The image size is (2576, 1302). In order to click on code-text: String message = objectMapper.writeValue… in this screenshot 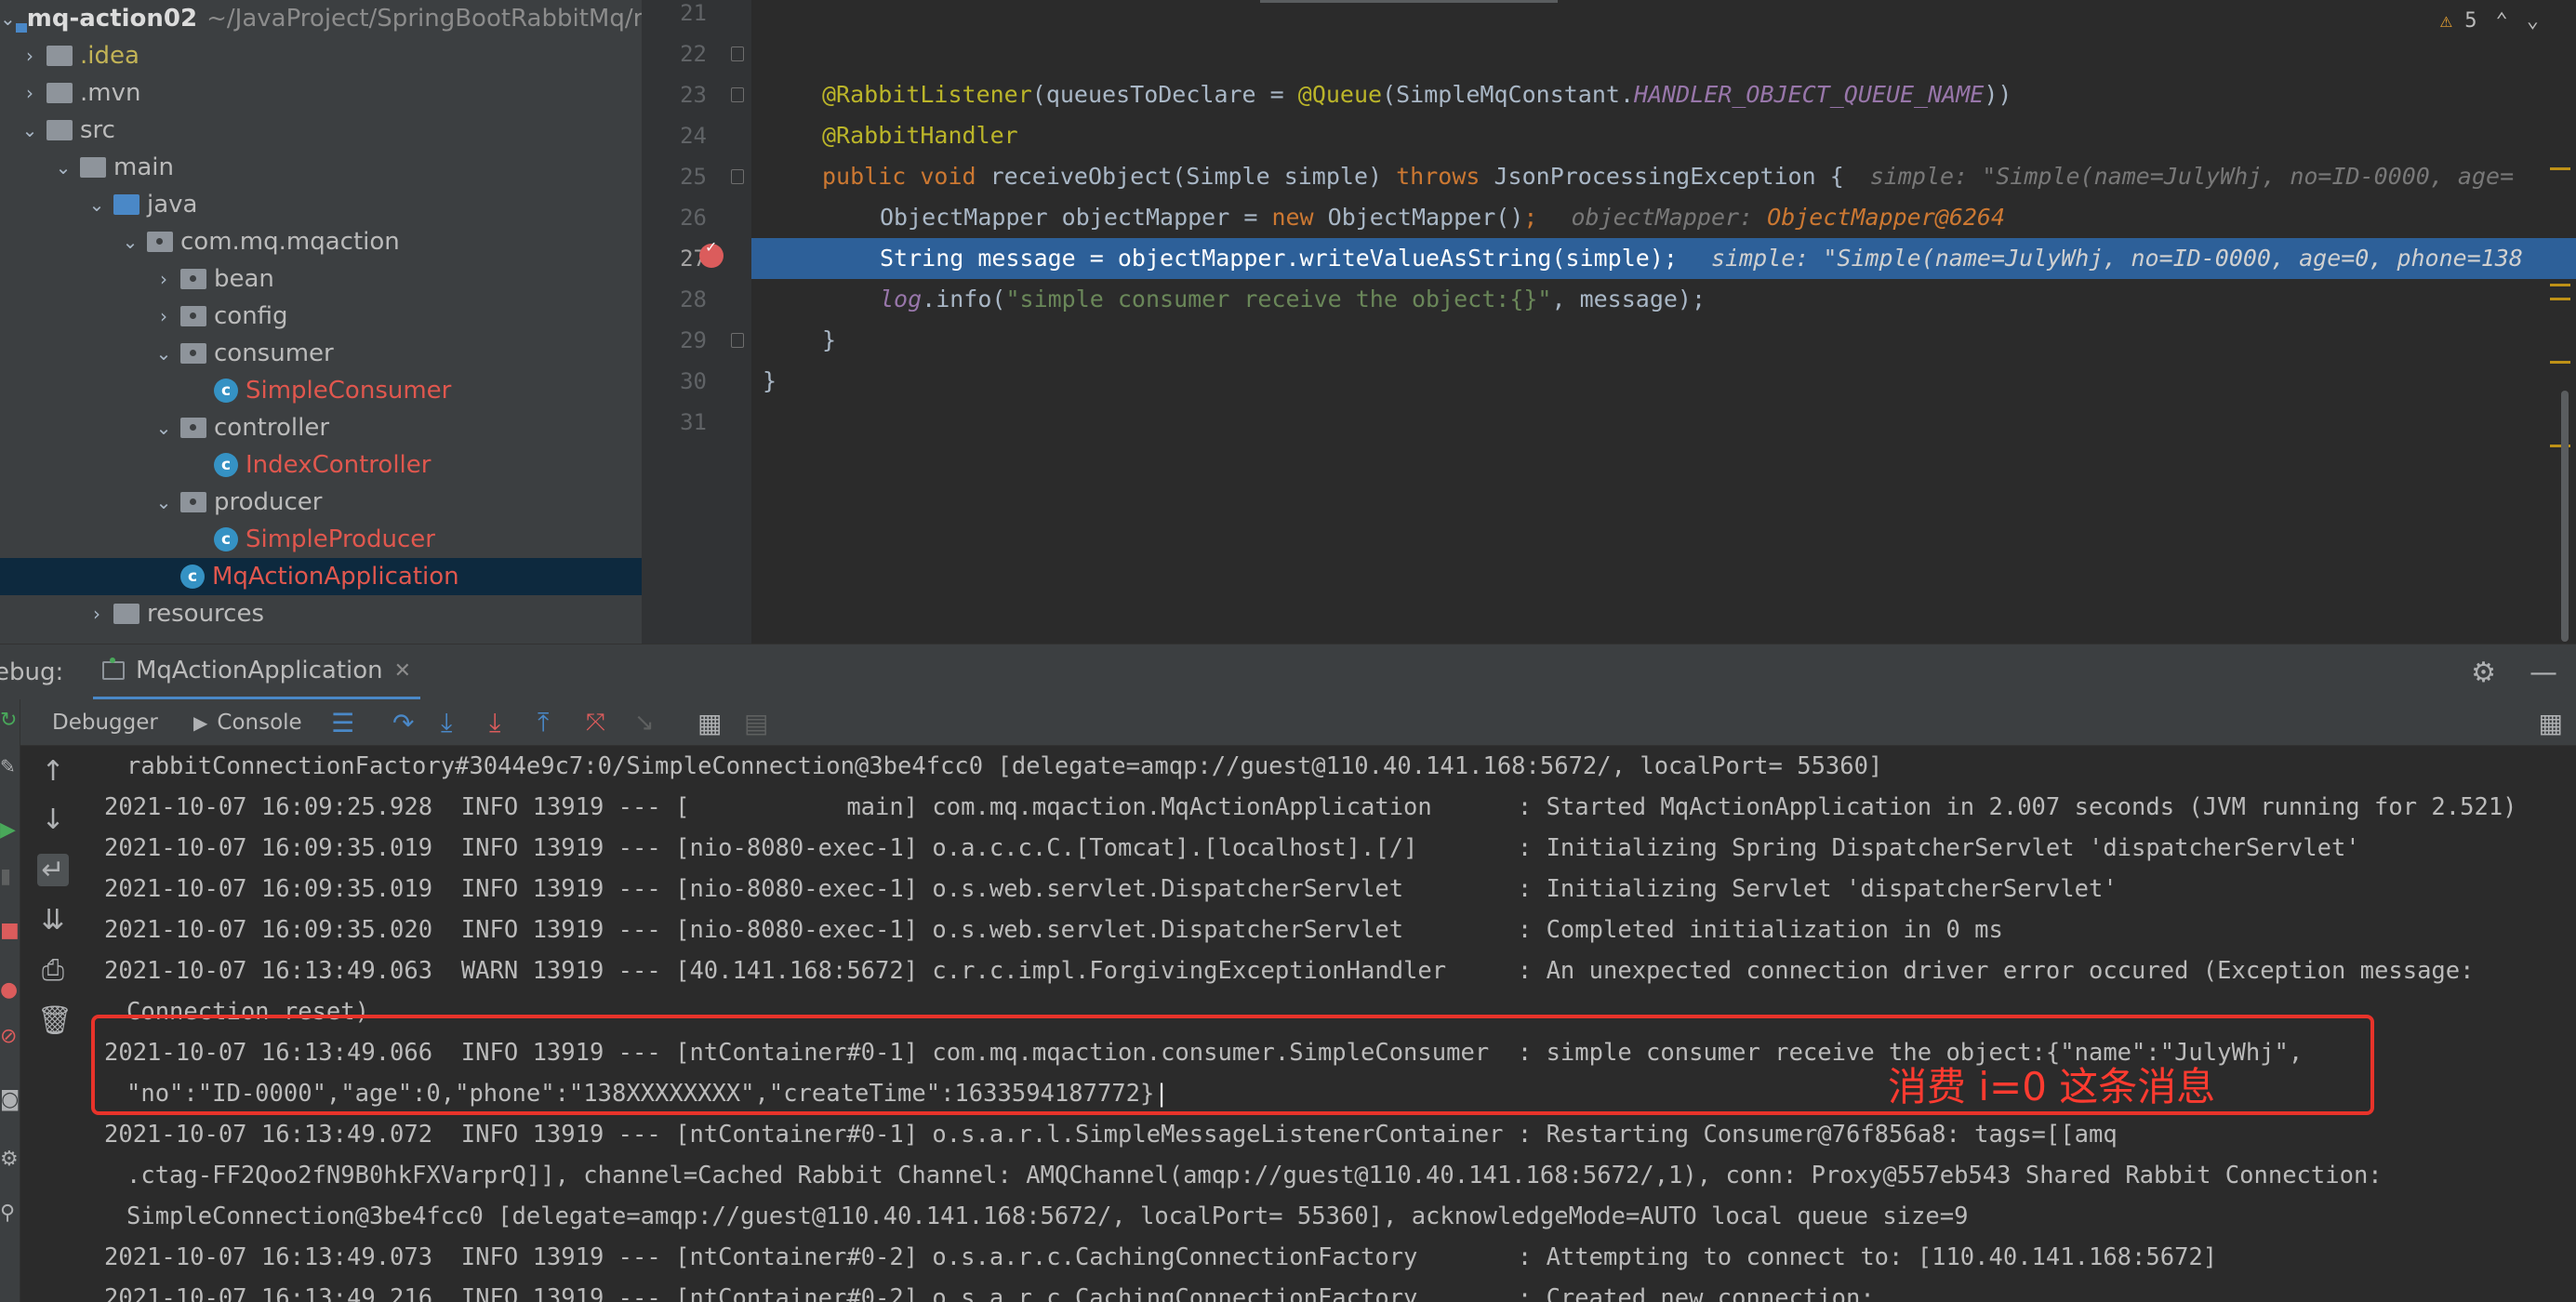, I will do `click(1279, 258)`.